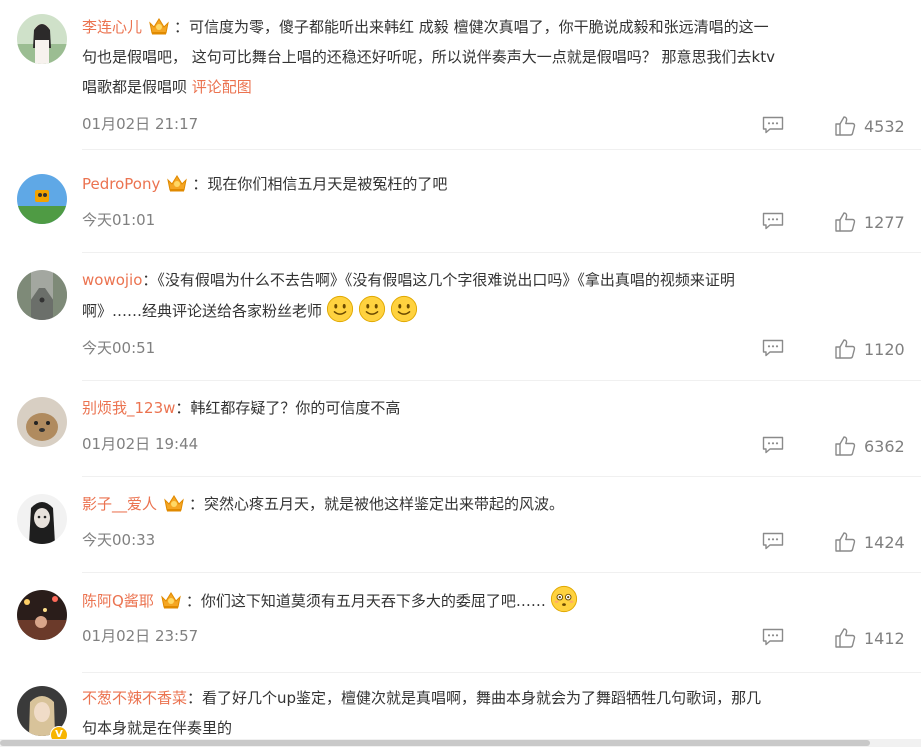 The height and width of the screenshot is (747, 921). What do you see at coordinates (140, 444) in the screenshot?
I see `timestamp: 01月02日 19:44` at bounding box center [140, 444].